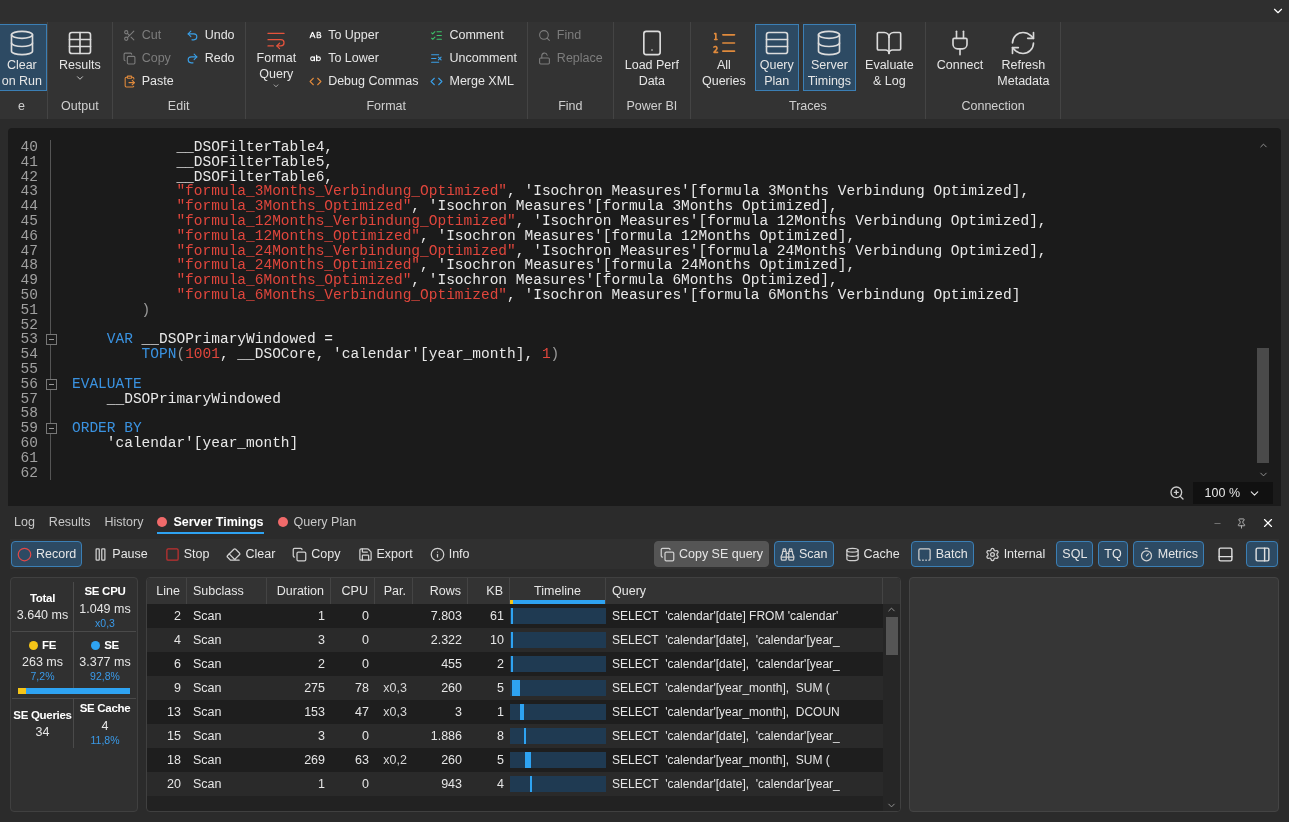  I want to click on toolbar-button: Record, so click(47, 554).